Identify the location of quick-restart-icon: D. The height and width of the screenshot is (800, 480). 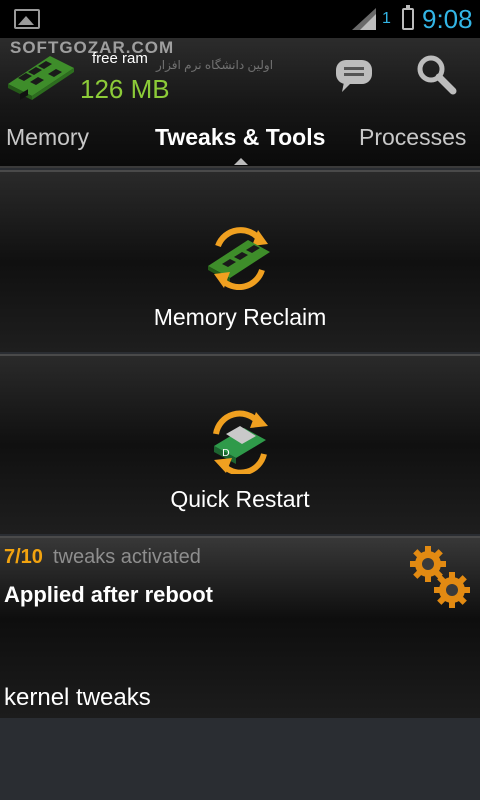
(240, 442).